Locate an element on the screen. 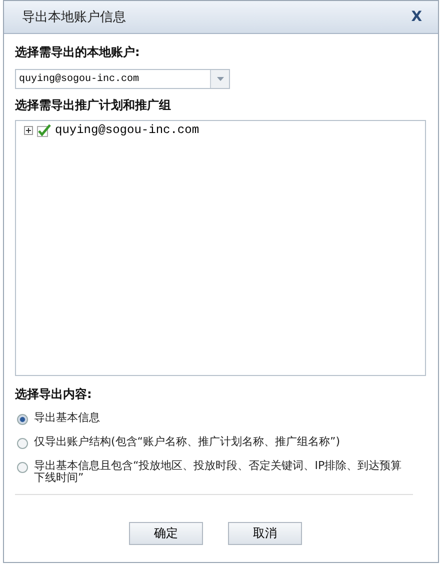  section-label: 选择导出内容: is located at coordinates (54, 394).